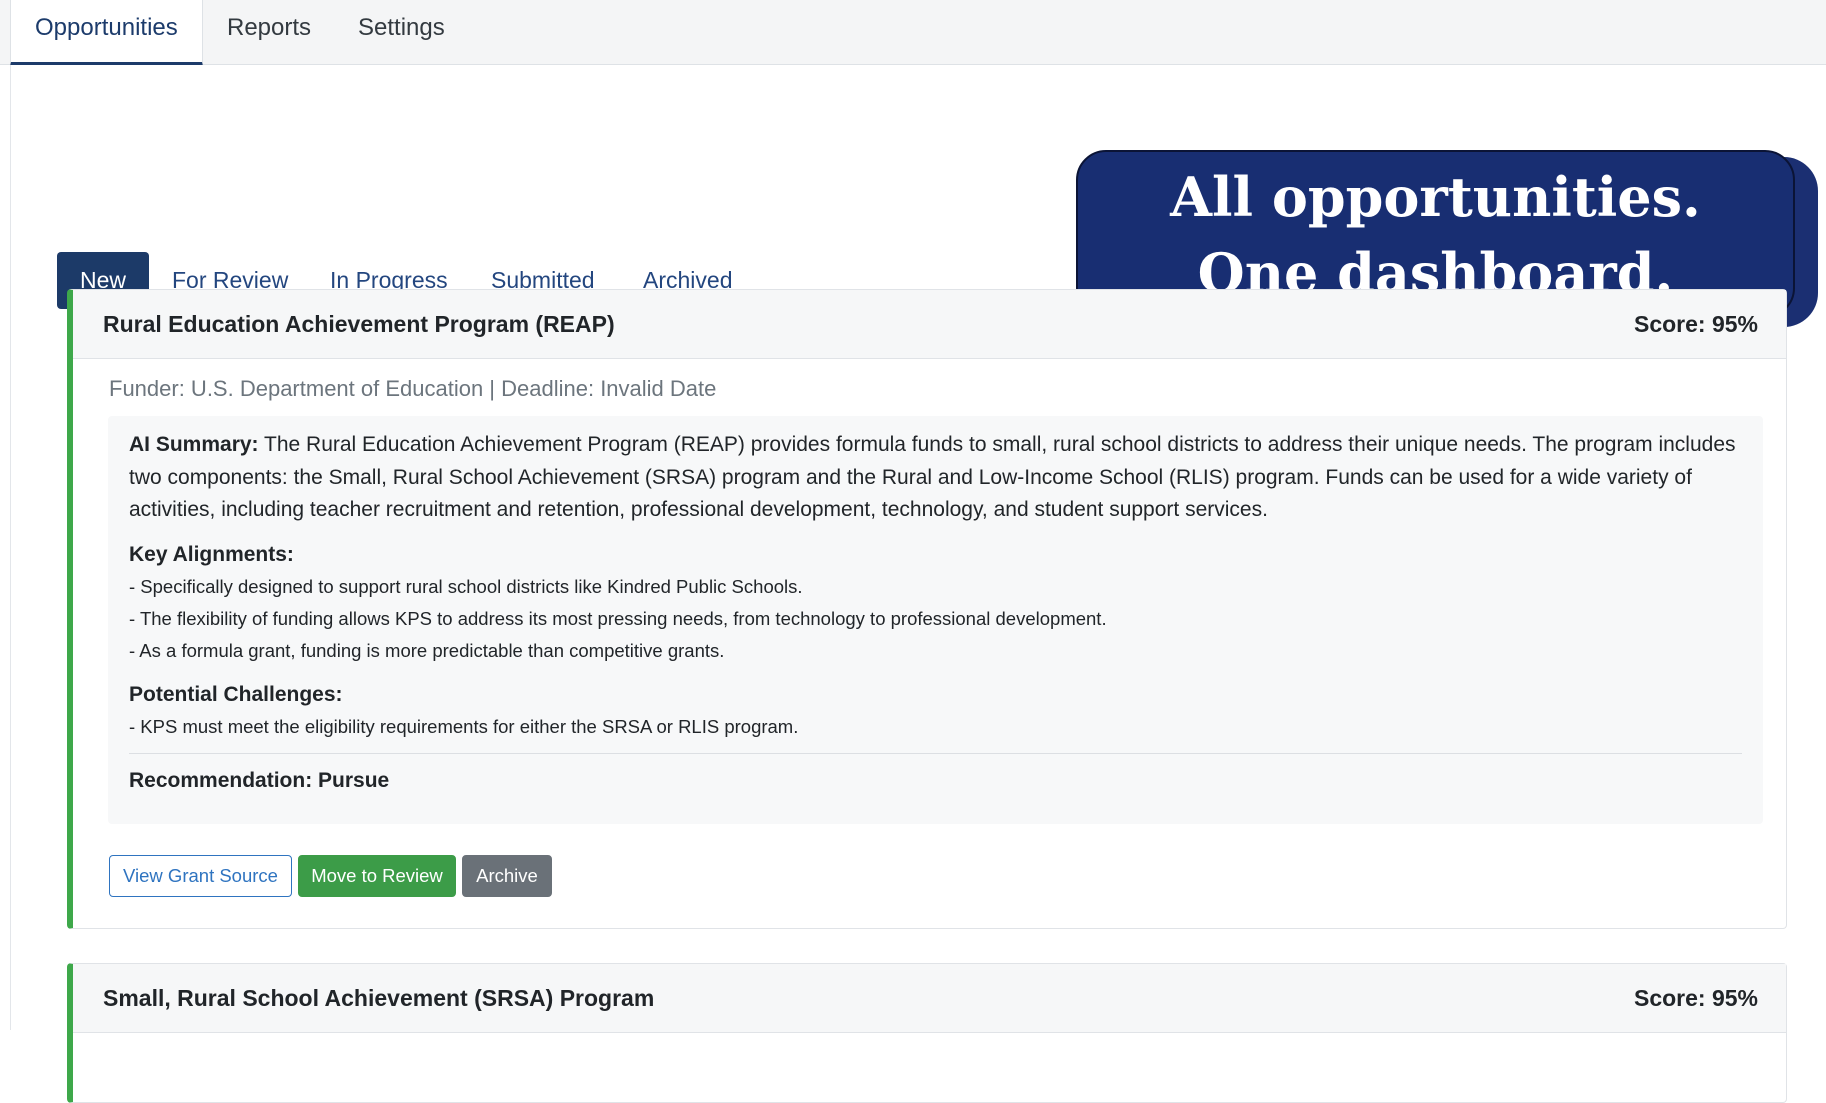 The width and height of the screenshot is (1826, 1103). I want to click on view-grant-source-button: View Grant Source, so click(200, 876).